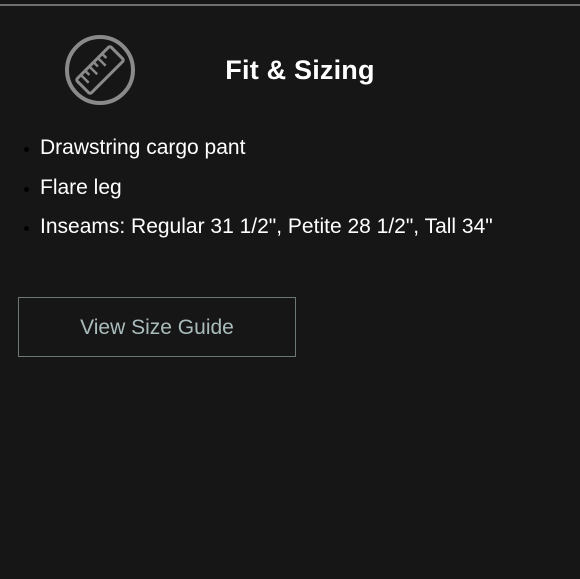 The image size is (580, 579). Describe the element at coordinates (300, 70) in the screenshot. I see `section-title: Fit & Sizing` at that location.